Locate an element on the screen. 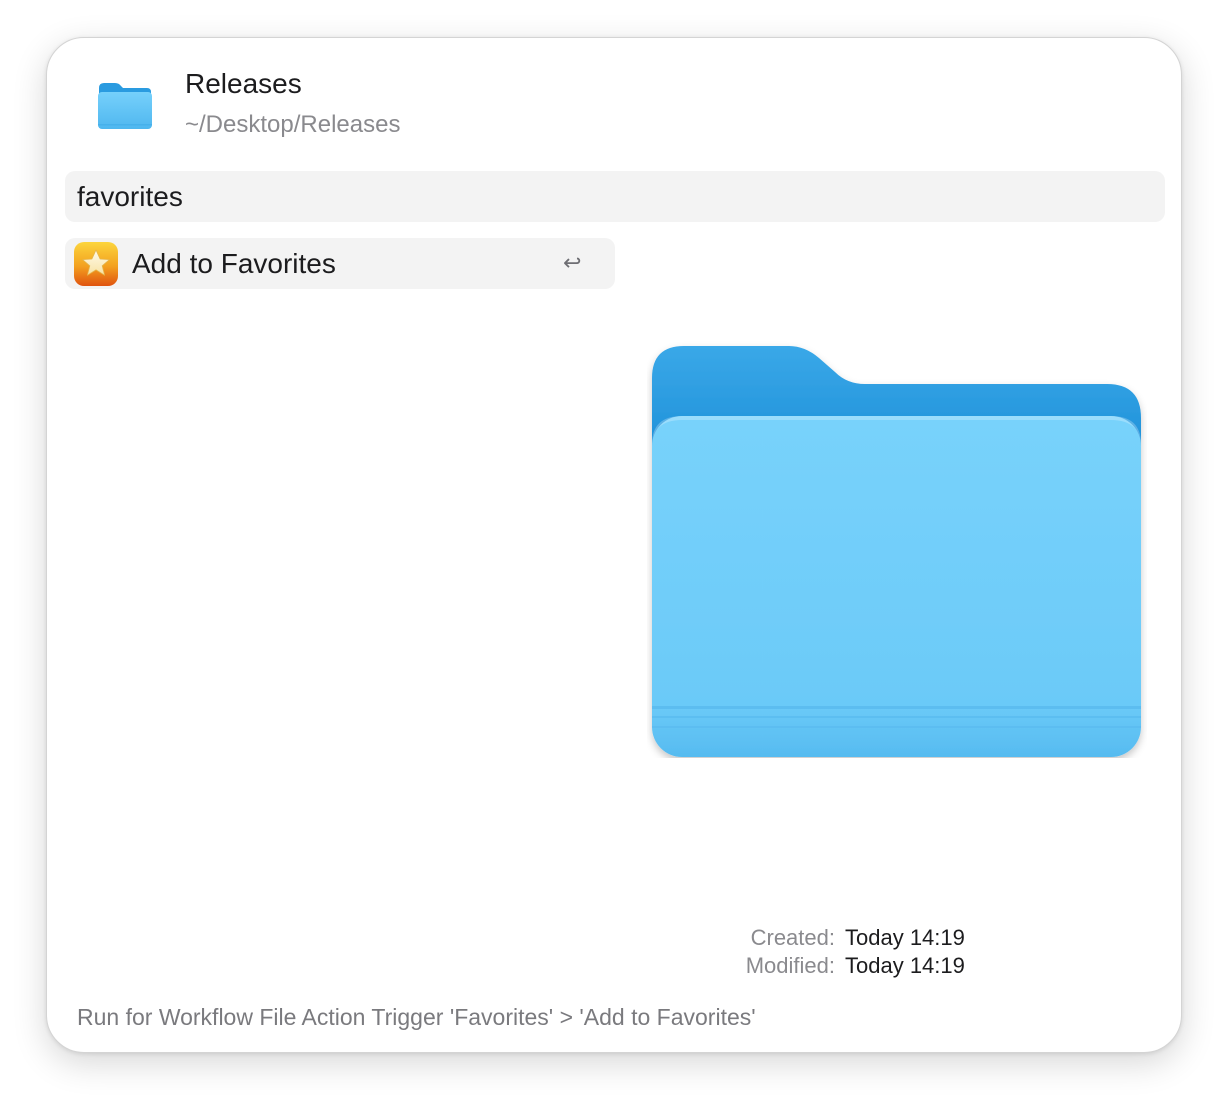  result-label: Add to Favorites is located at coordinates (234, 263).